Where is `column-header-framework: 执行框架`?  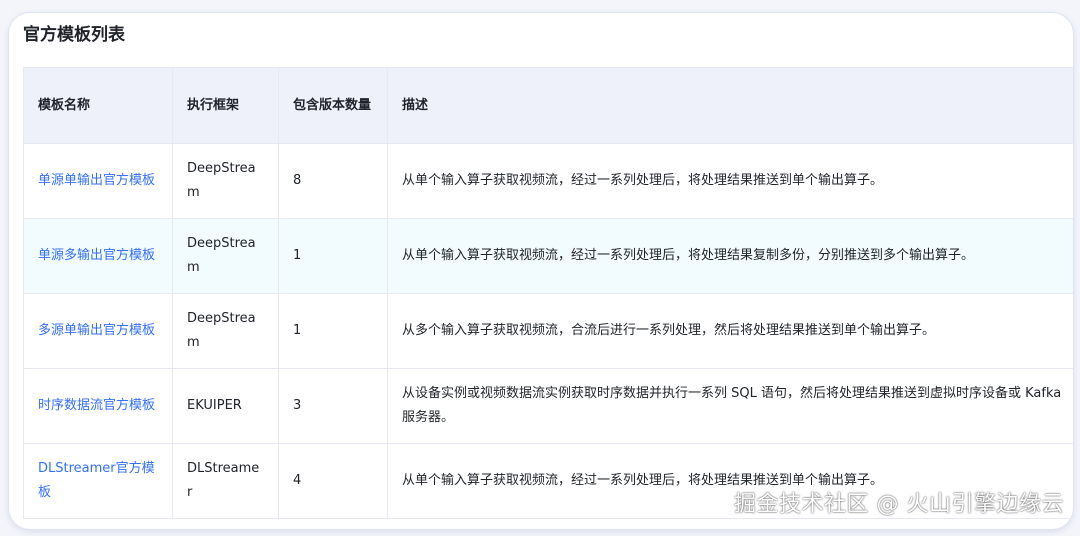 column-header-framework: 执行框架 is located at coordinates (225, 105).